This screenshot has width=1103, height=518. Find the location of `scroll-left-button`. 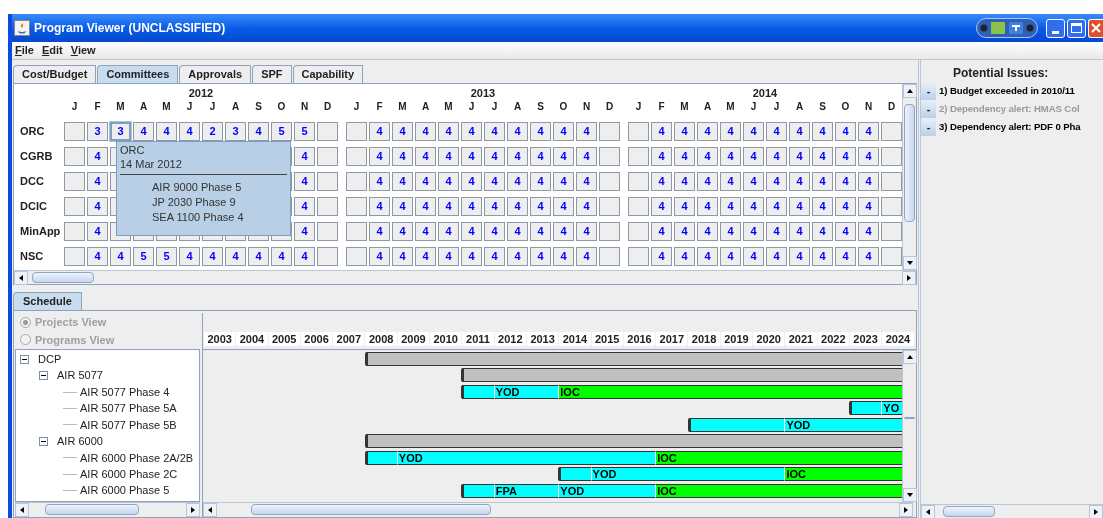

scroll-left-button is located at coordinates (21, 278).